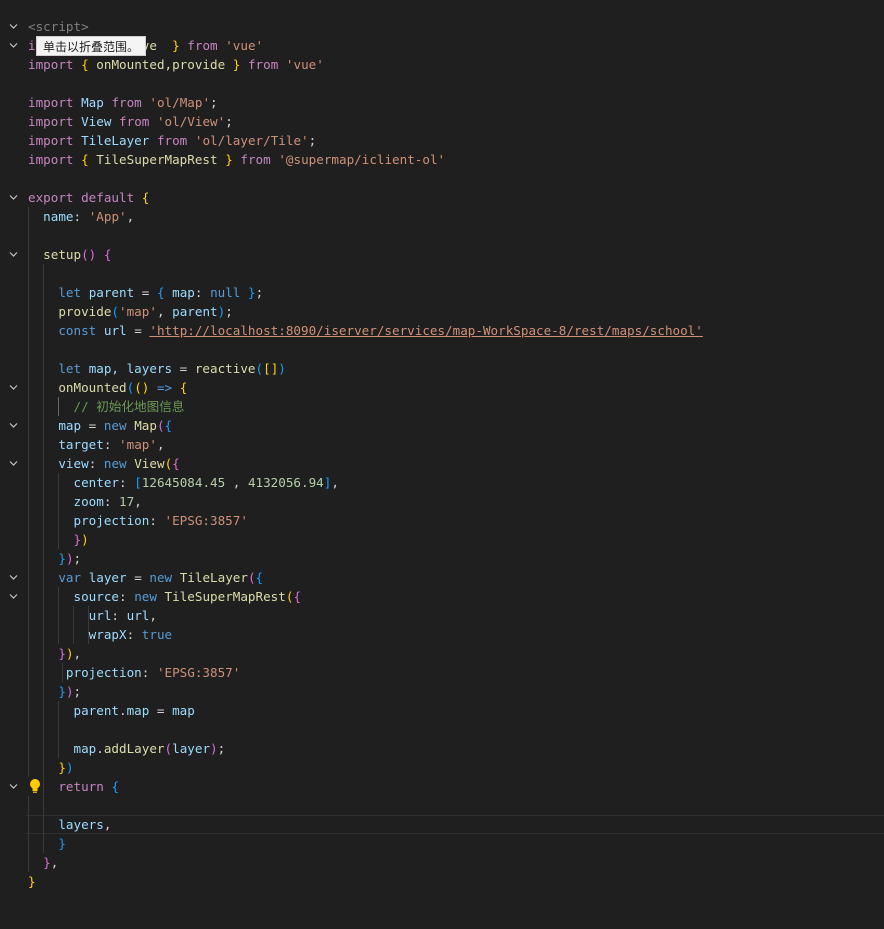  Describe the element at coordinates (138, 615) in the screenshot. I see `variable: url` at that location.